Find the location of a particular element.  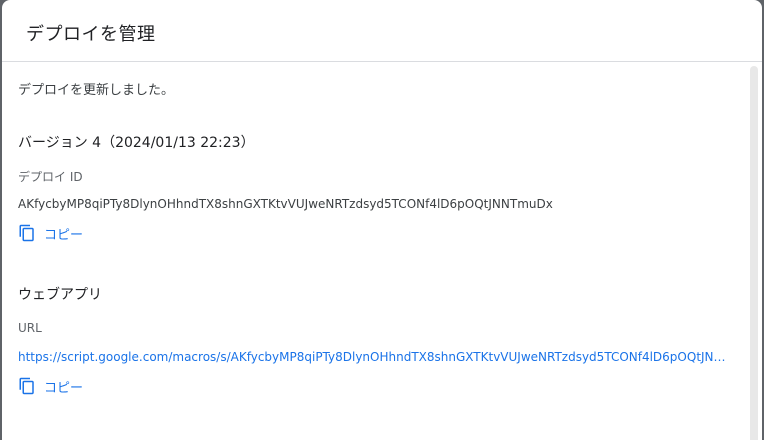

deployment-id-label: デプロイ ID is located at coordinates (50, 177).